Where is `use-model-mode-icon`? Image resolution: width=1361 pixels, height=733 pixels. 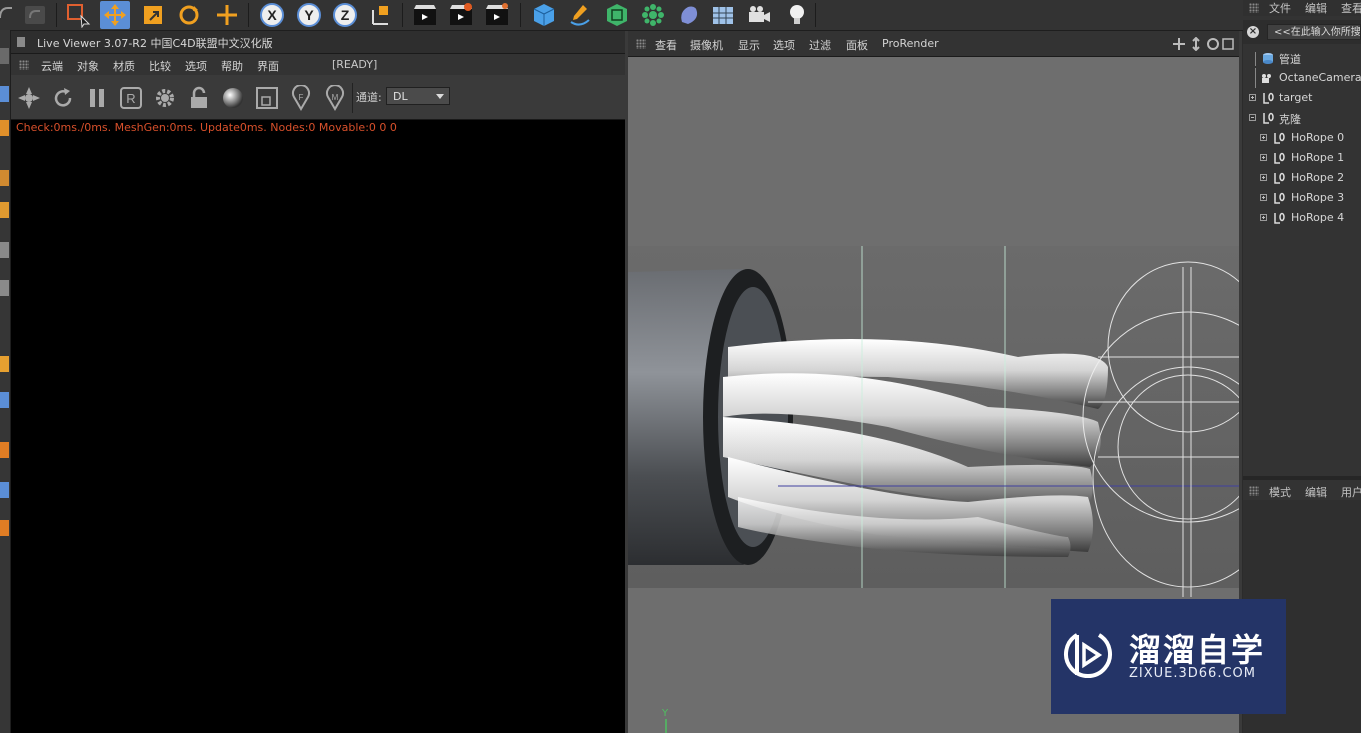 use-model-mode-icon is located at coordinates (4, 94).